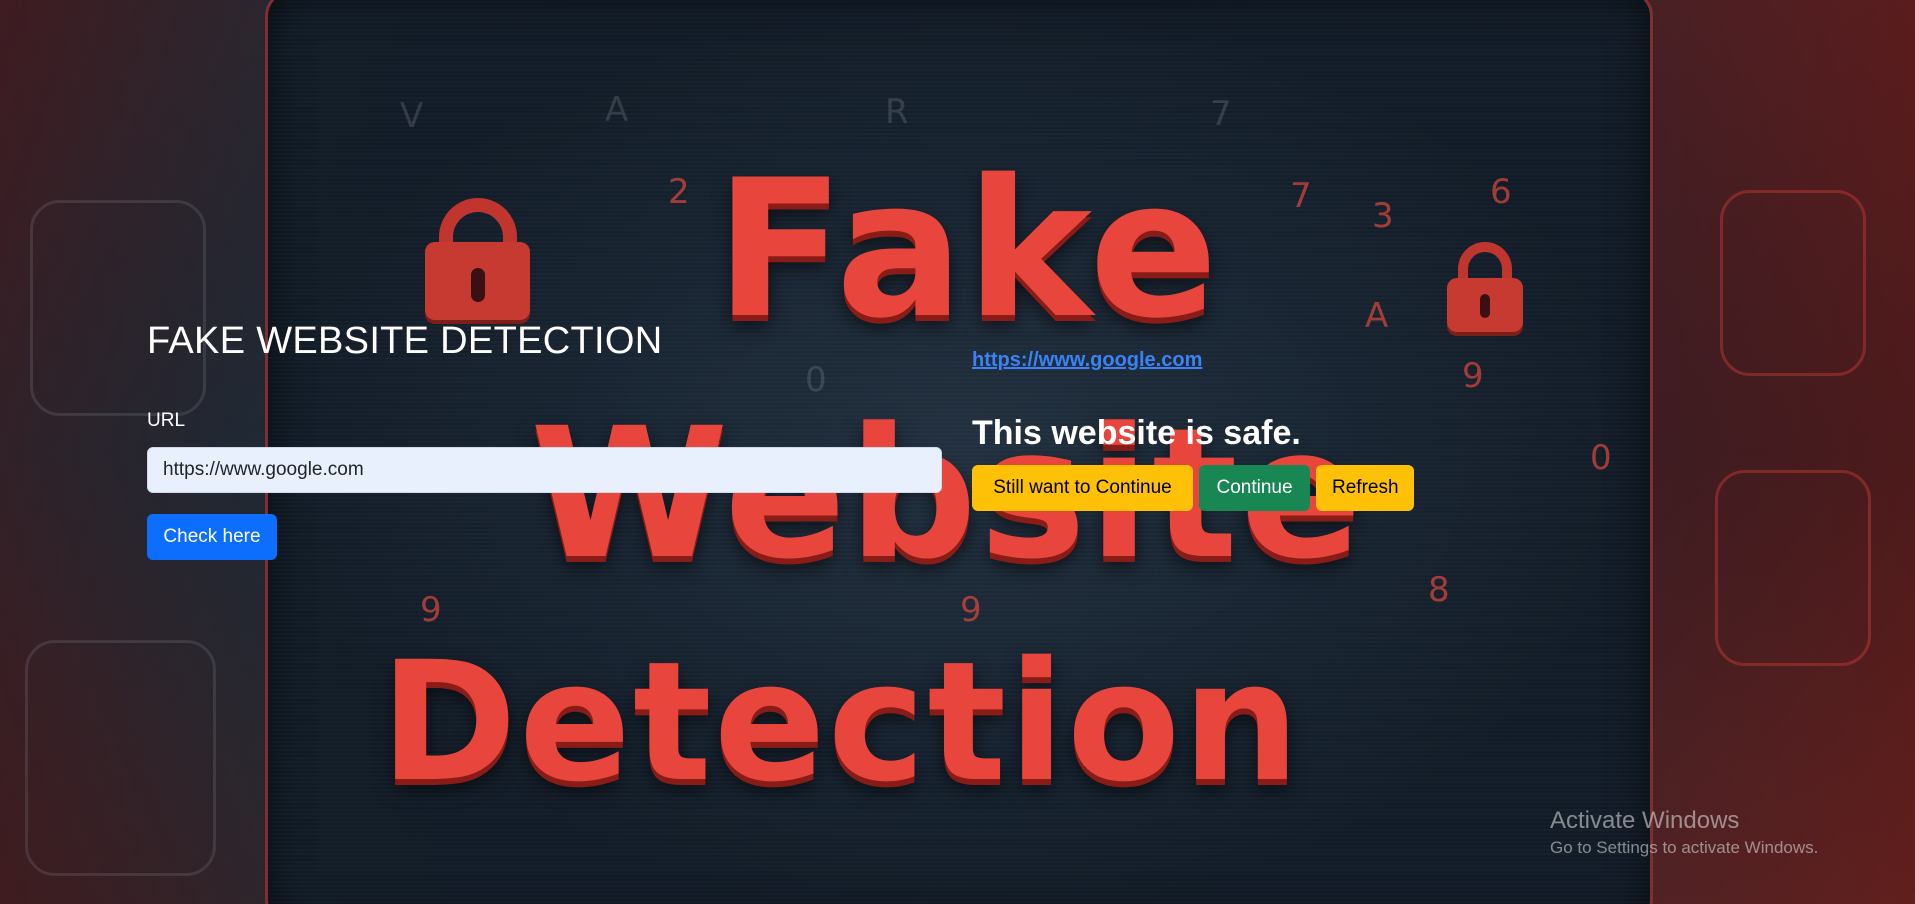 The image size is (1915, 904). What do you see at coordinates (1601, 458) in the screenshot?
I see `background-digit-glyph: 0` at bounding box center [1601, 458].